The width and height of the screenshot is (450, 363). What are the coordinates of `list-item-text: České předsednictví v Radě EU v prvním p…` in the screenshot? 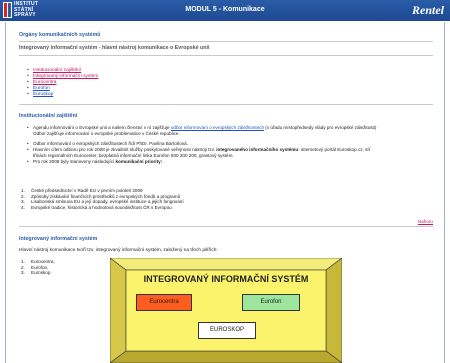 It's located at (87, 190).